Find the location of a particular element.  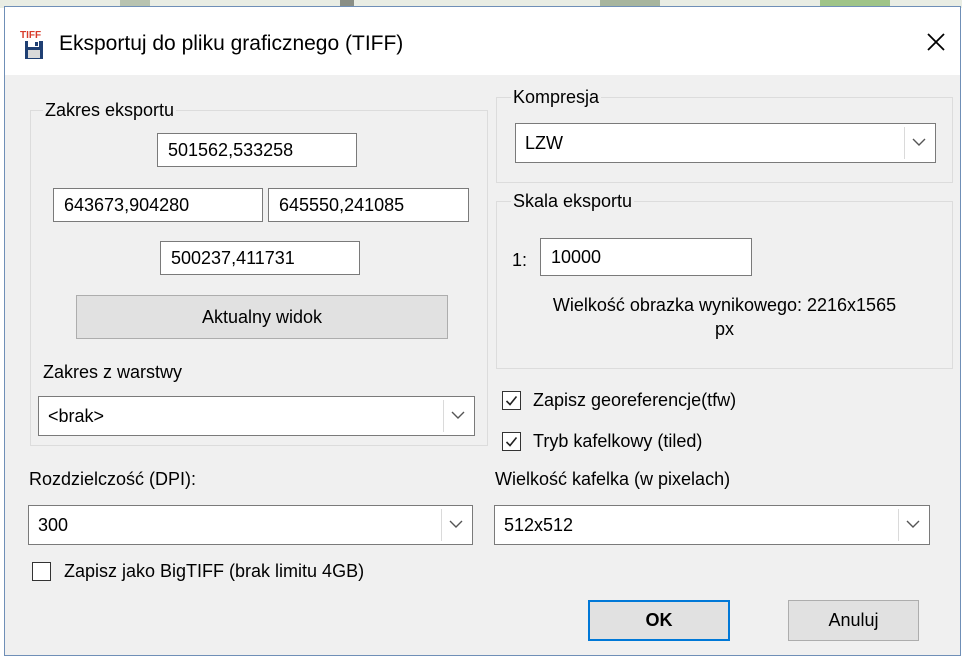

georef-checkbox-label: Zapisz georeferencje(tfw) is located at coordinates (634, 400).